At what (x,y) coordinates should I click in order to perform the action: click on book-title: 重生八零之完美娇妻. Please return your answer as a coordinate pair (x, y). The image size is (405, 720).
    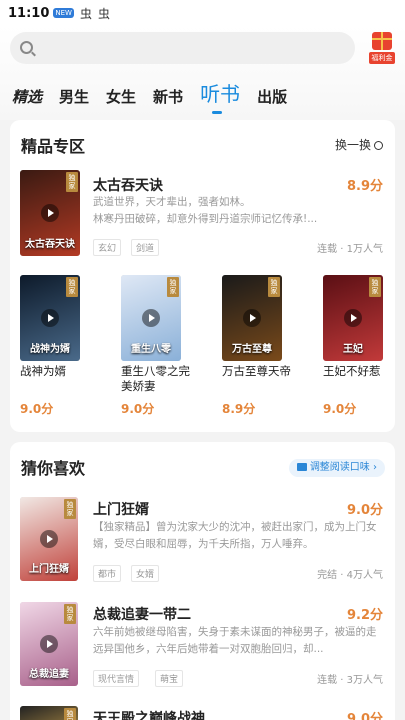
    Looking at the image, I should click on (160, 379).